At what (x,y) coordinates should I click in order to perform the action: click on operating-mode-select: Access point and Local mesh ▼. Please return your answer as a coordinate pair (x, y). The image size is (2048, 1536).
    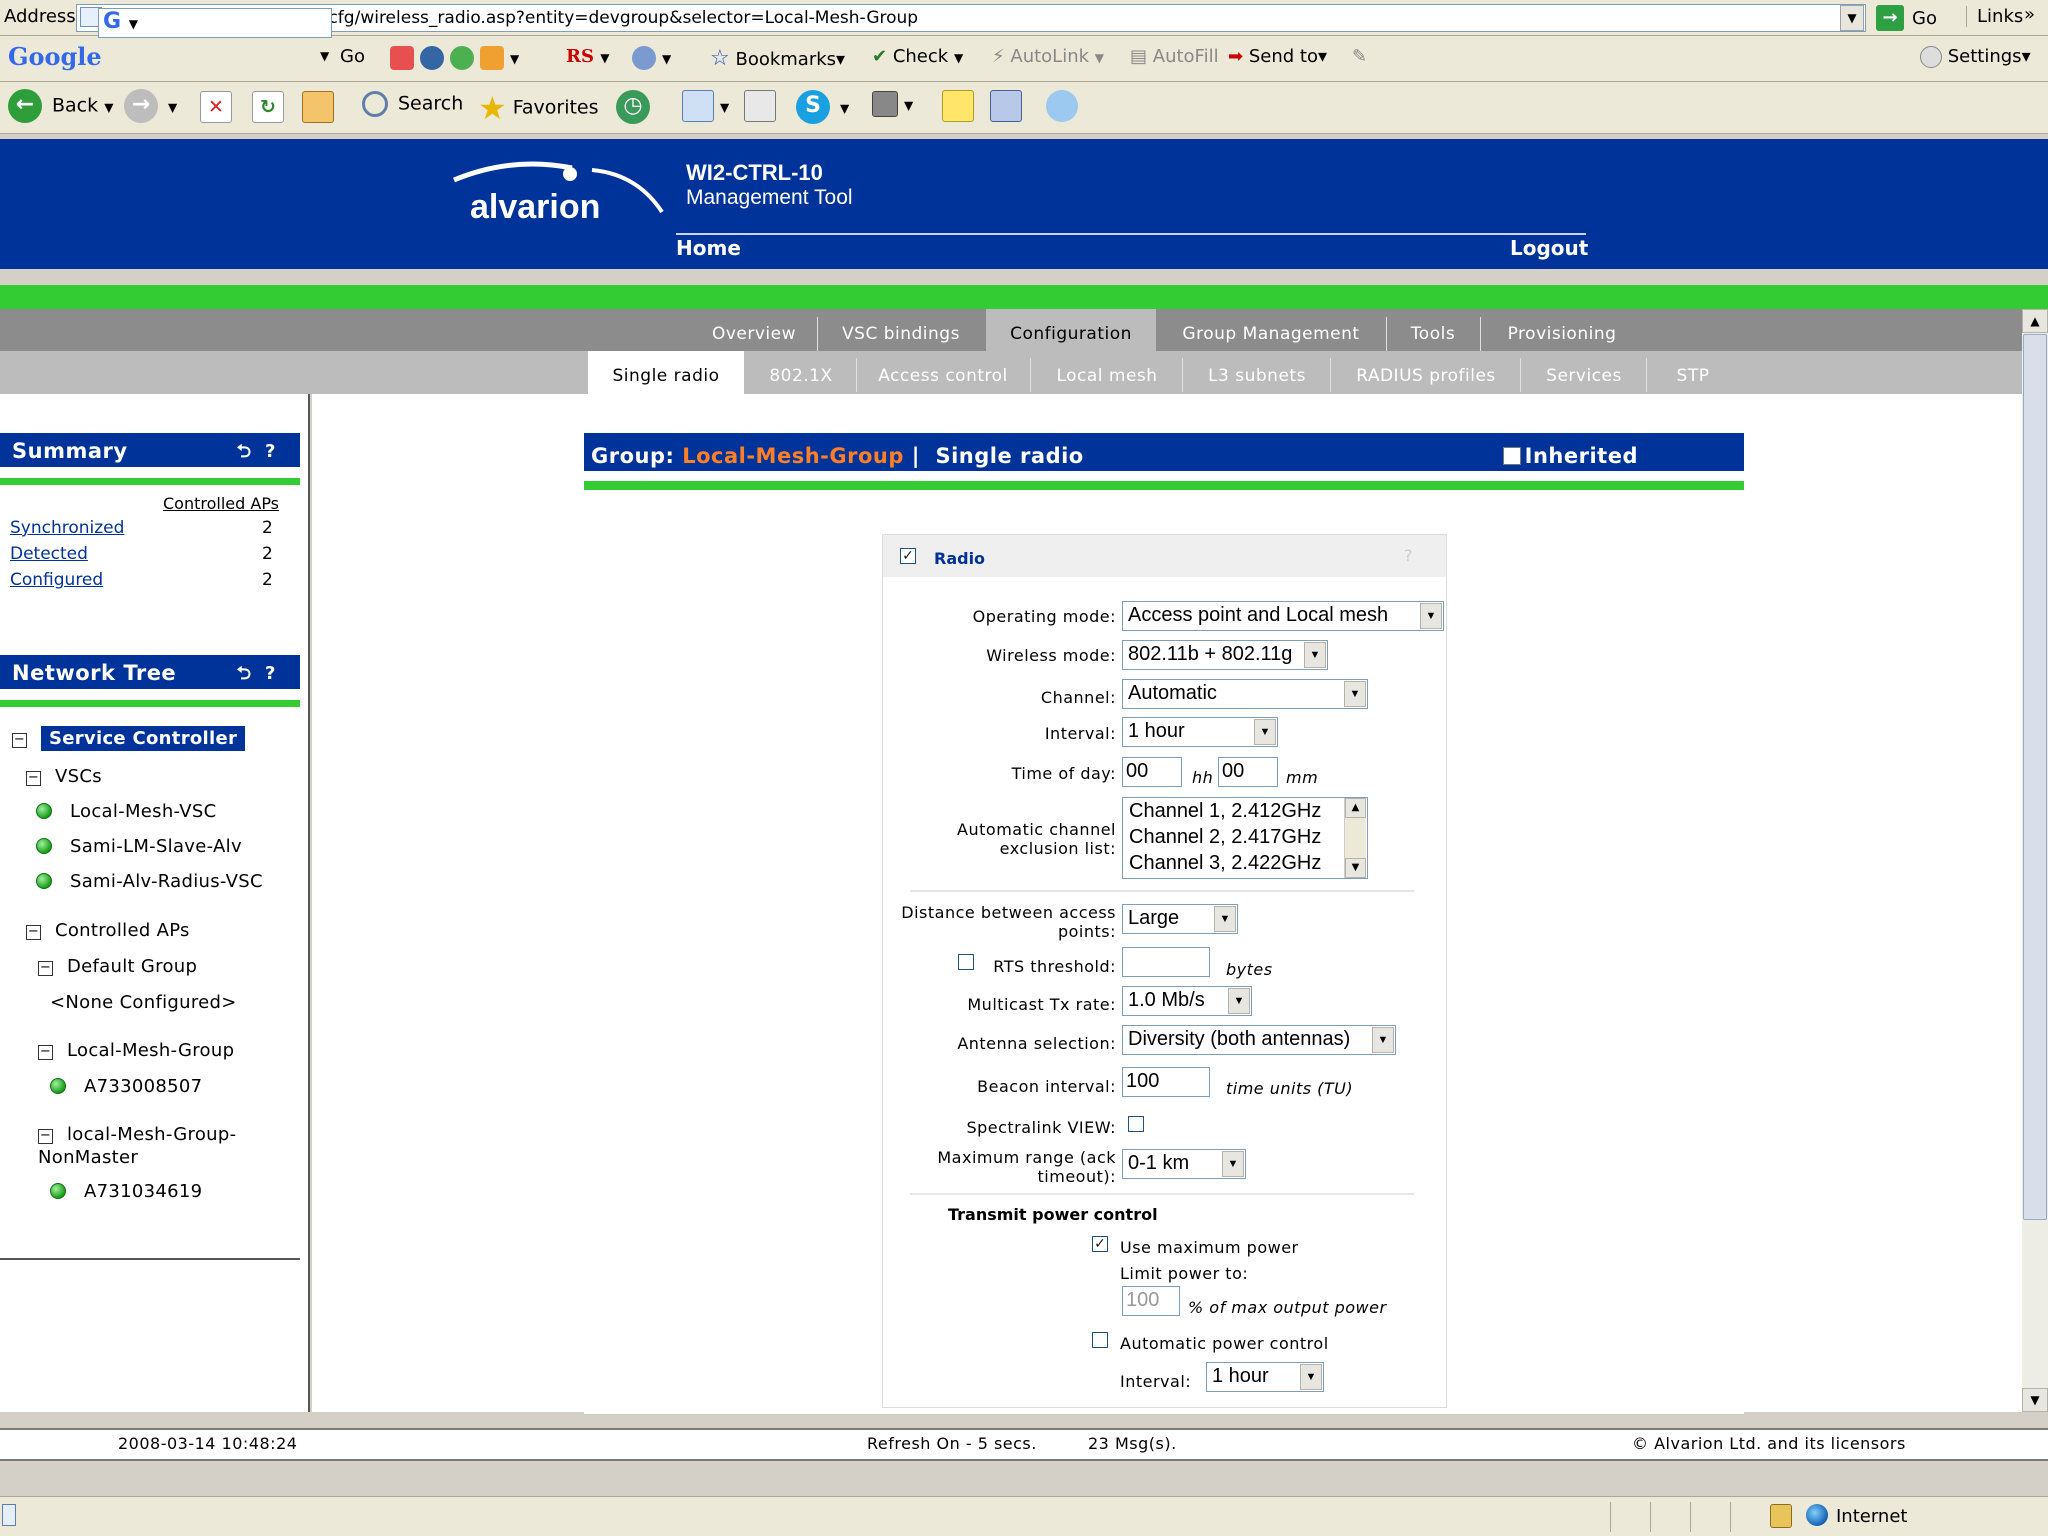
    Looking at the image, I should click on (1283, 616).